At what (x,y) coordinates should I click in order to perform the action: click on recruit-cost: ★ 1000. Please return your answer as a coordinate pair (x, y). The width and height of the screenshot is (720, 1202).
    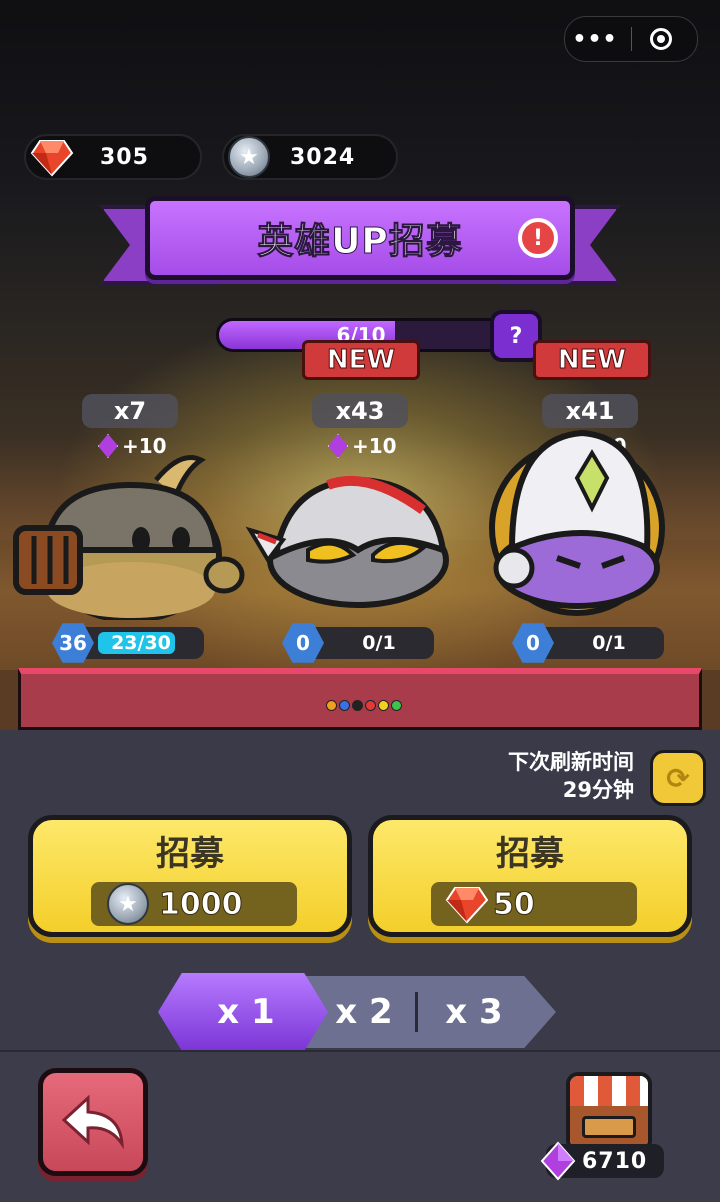
    Looking at the image, I should click on (194, 904).